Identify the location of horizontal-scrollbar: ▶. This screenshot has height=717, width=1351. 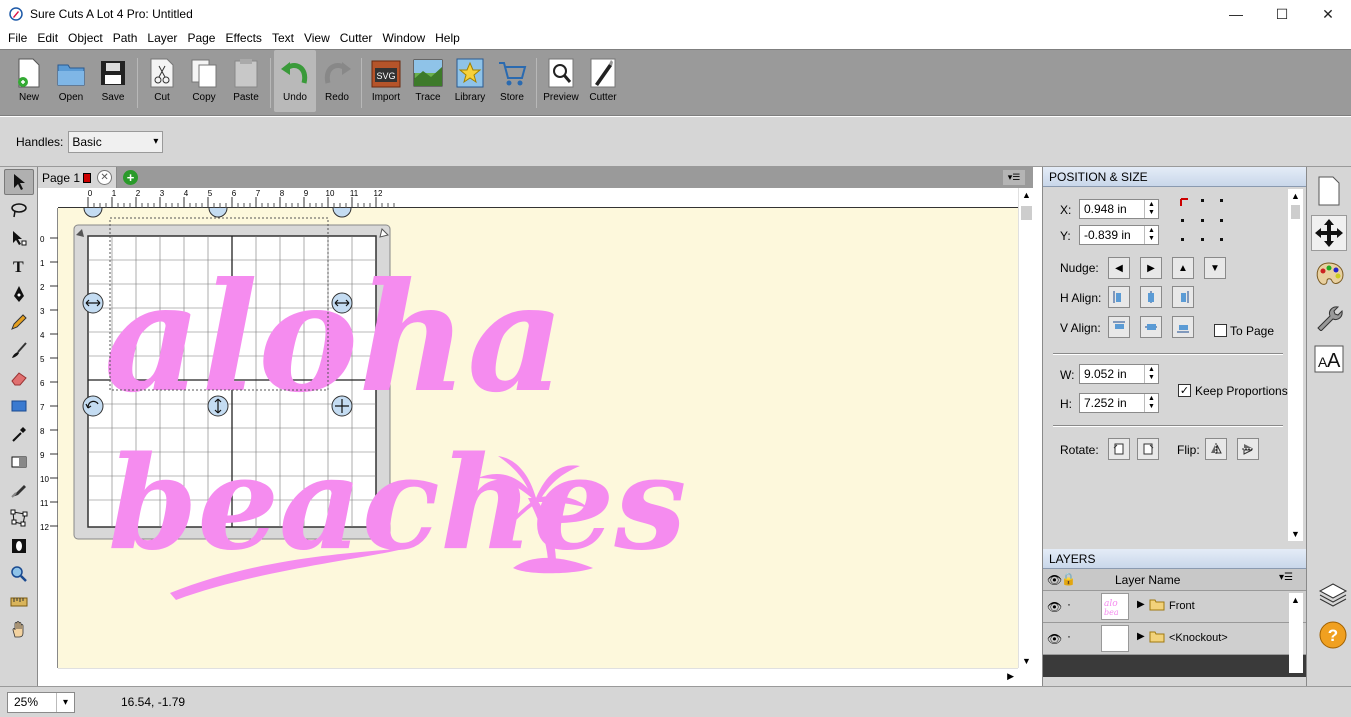
(538, 677).